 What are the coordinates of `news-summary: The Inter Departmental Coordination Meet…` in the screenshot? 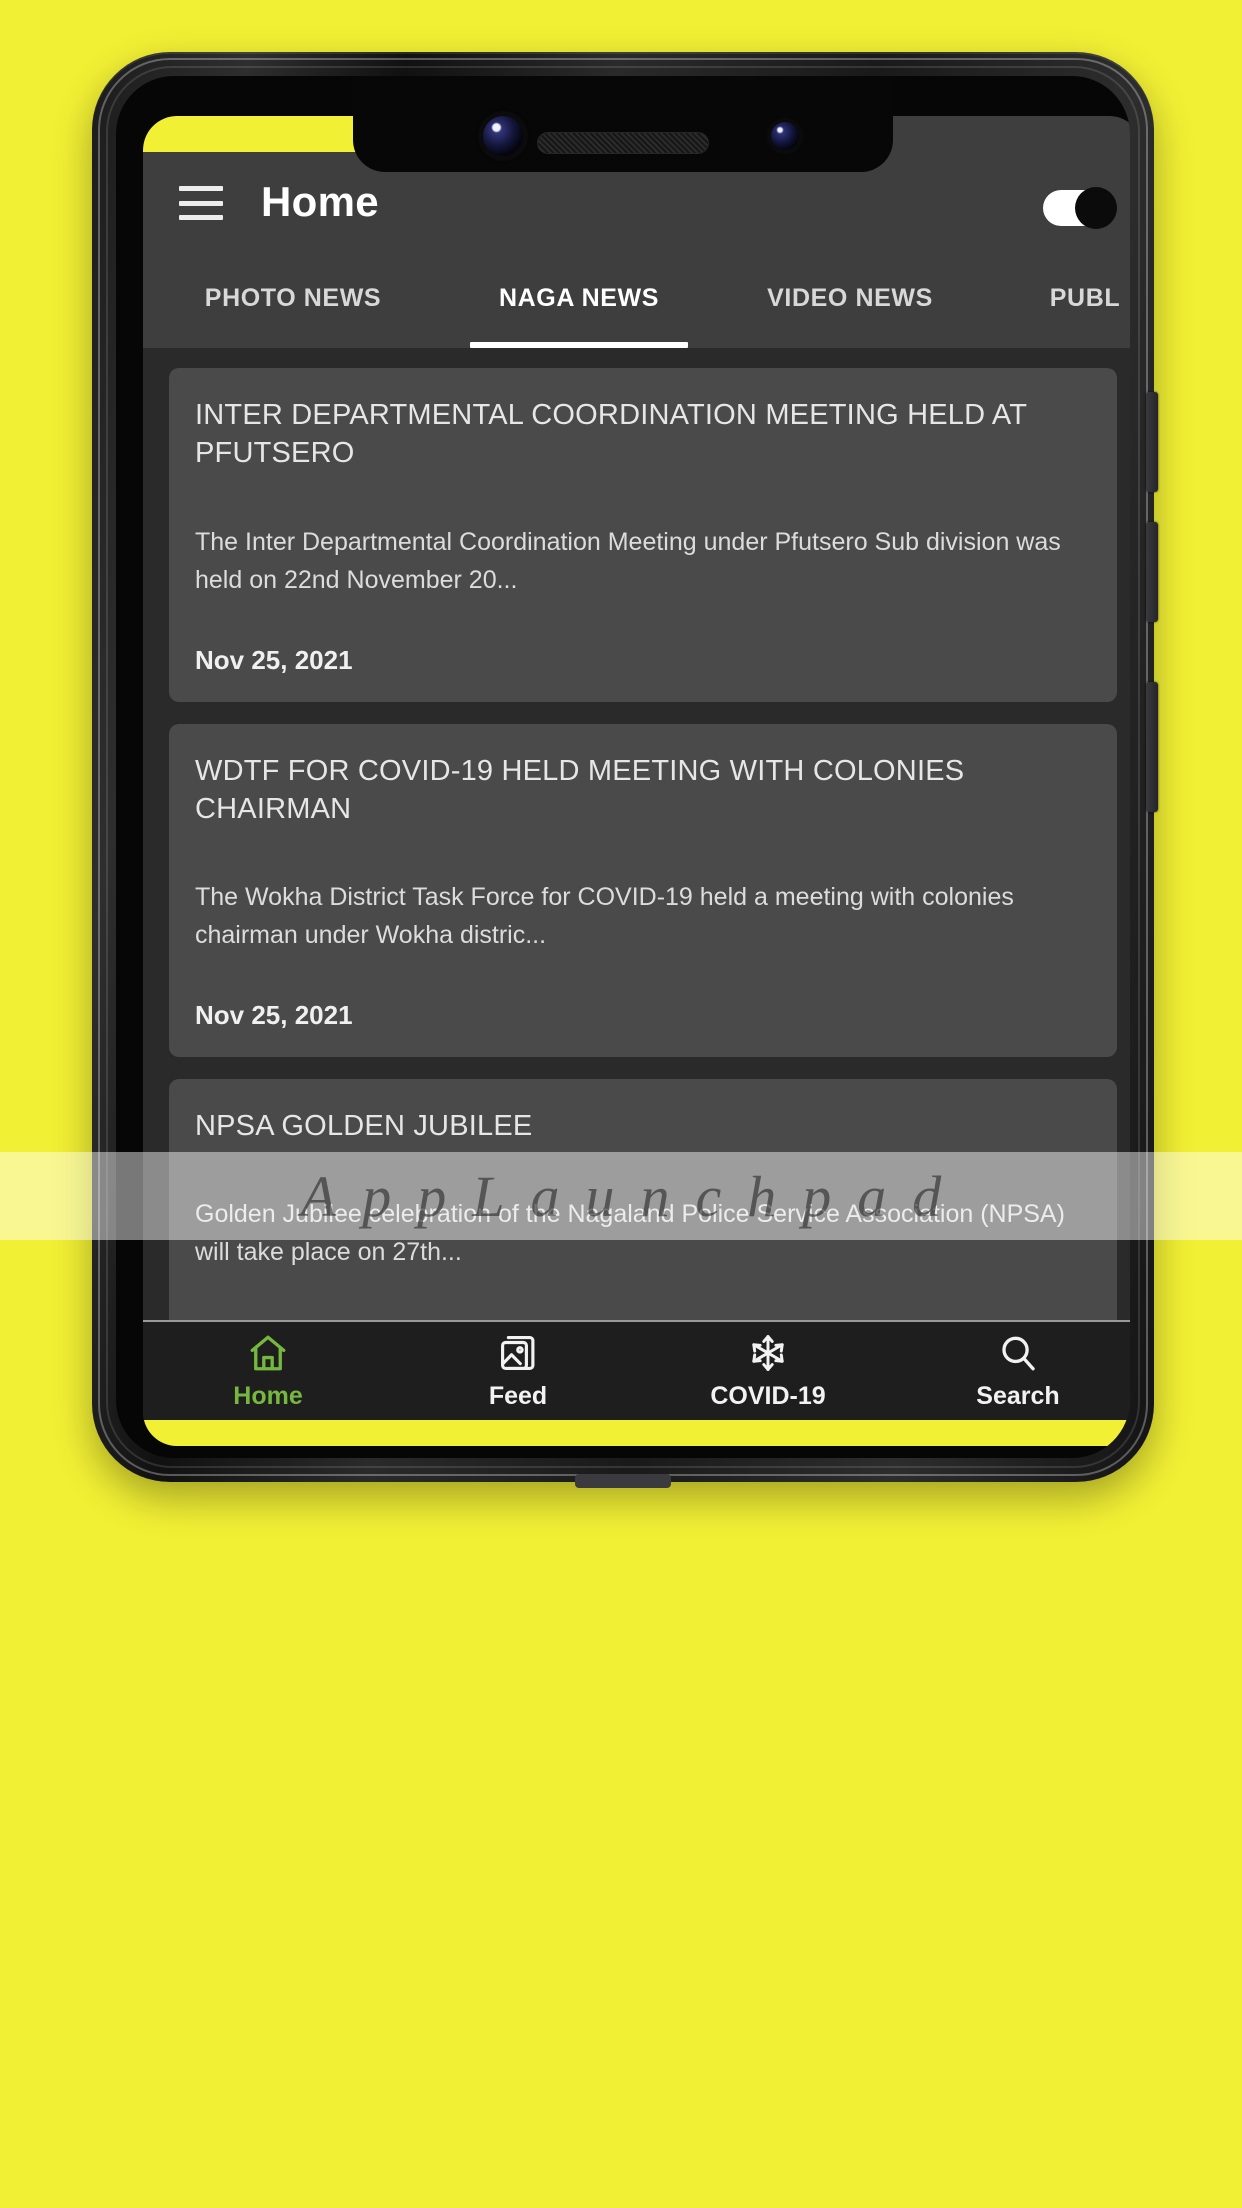 It's located at (628, 560).